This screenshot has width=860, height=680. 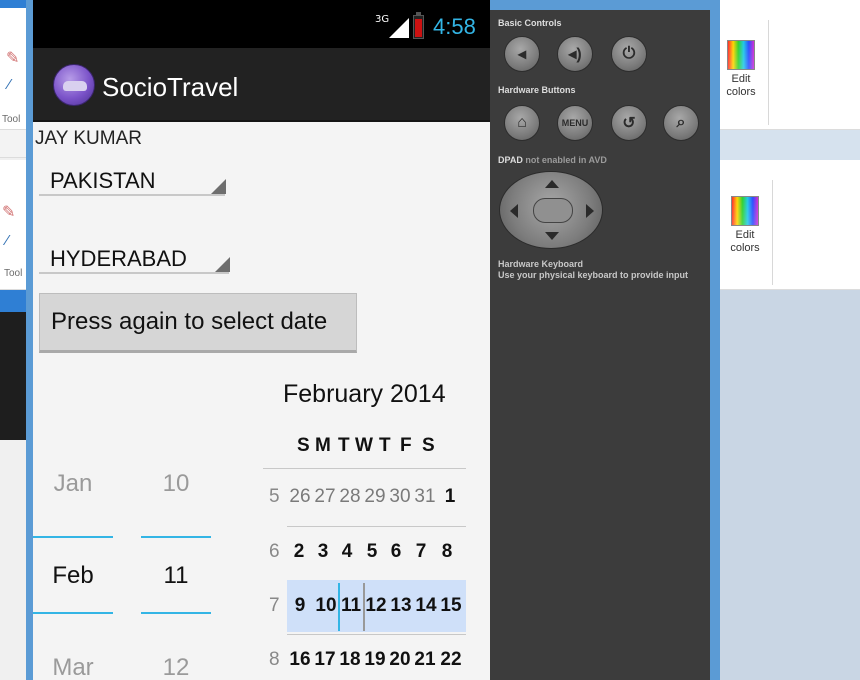 What do you see at coordinates (522, 54) in the screenshot?
I see `volume-down-icon: ◂` at bounding box center [522, 54].